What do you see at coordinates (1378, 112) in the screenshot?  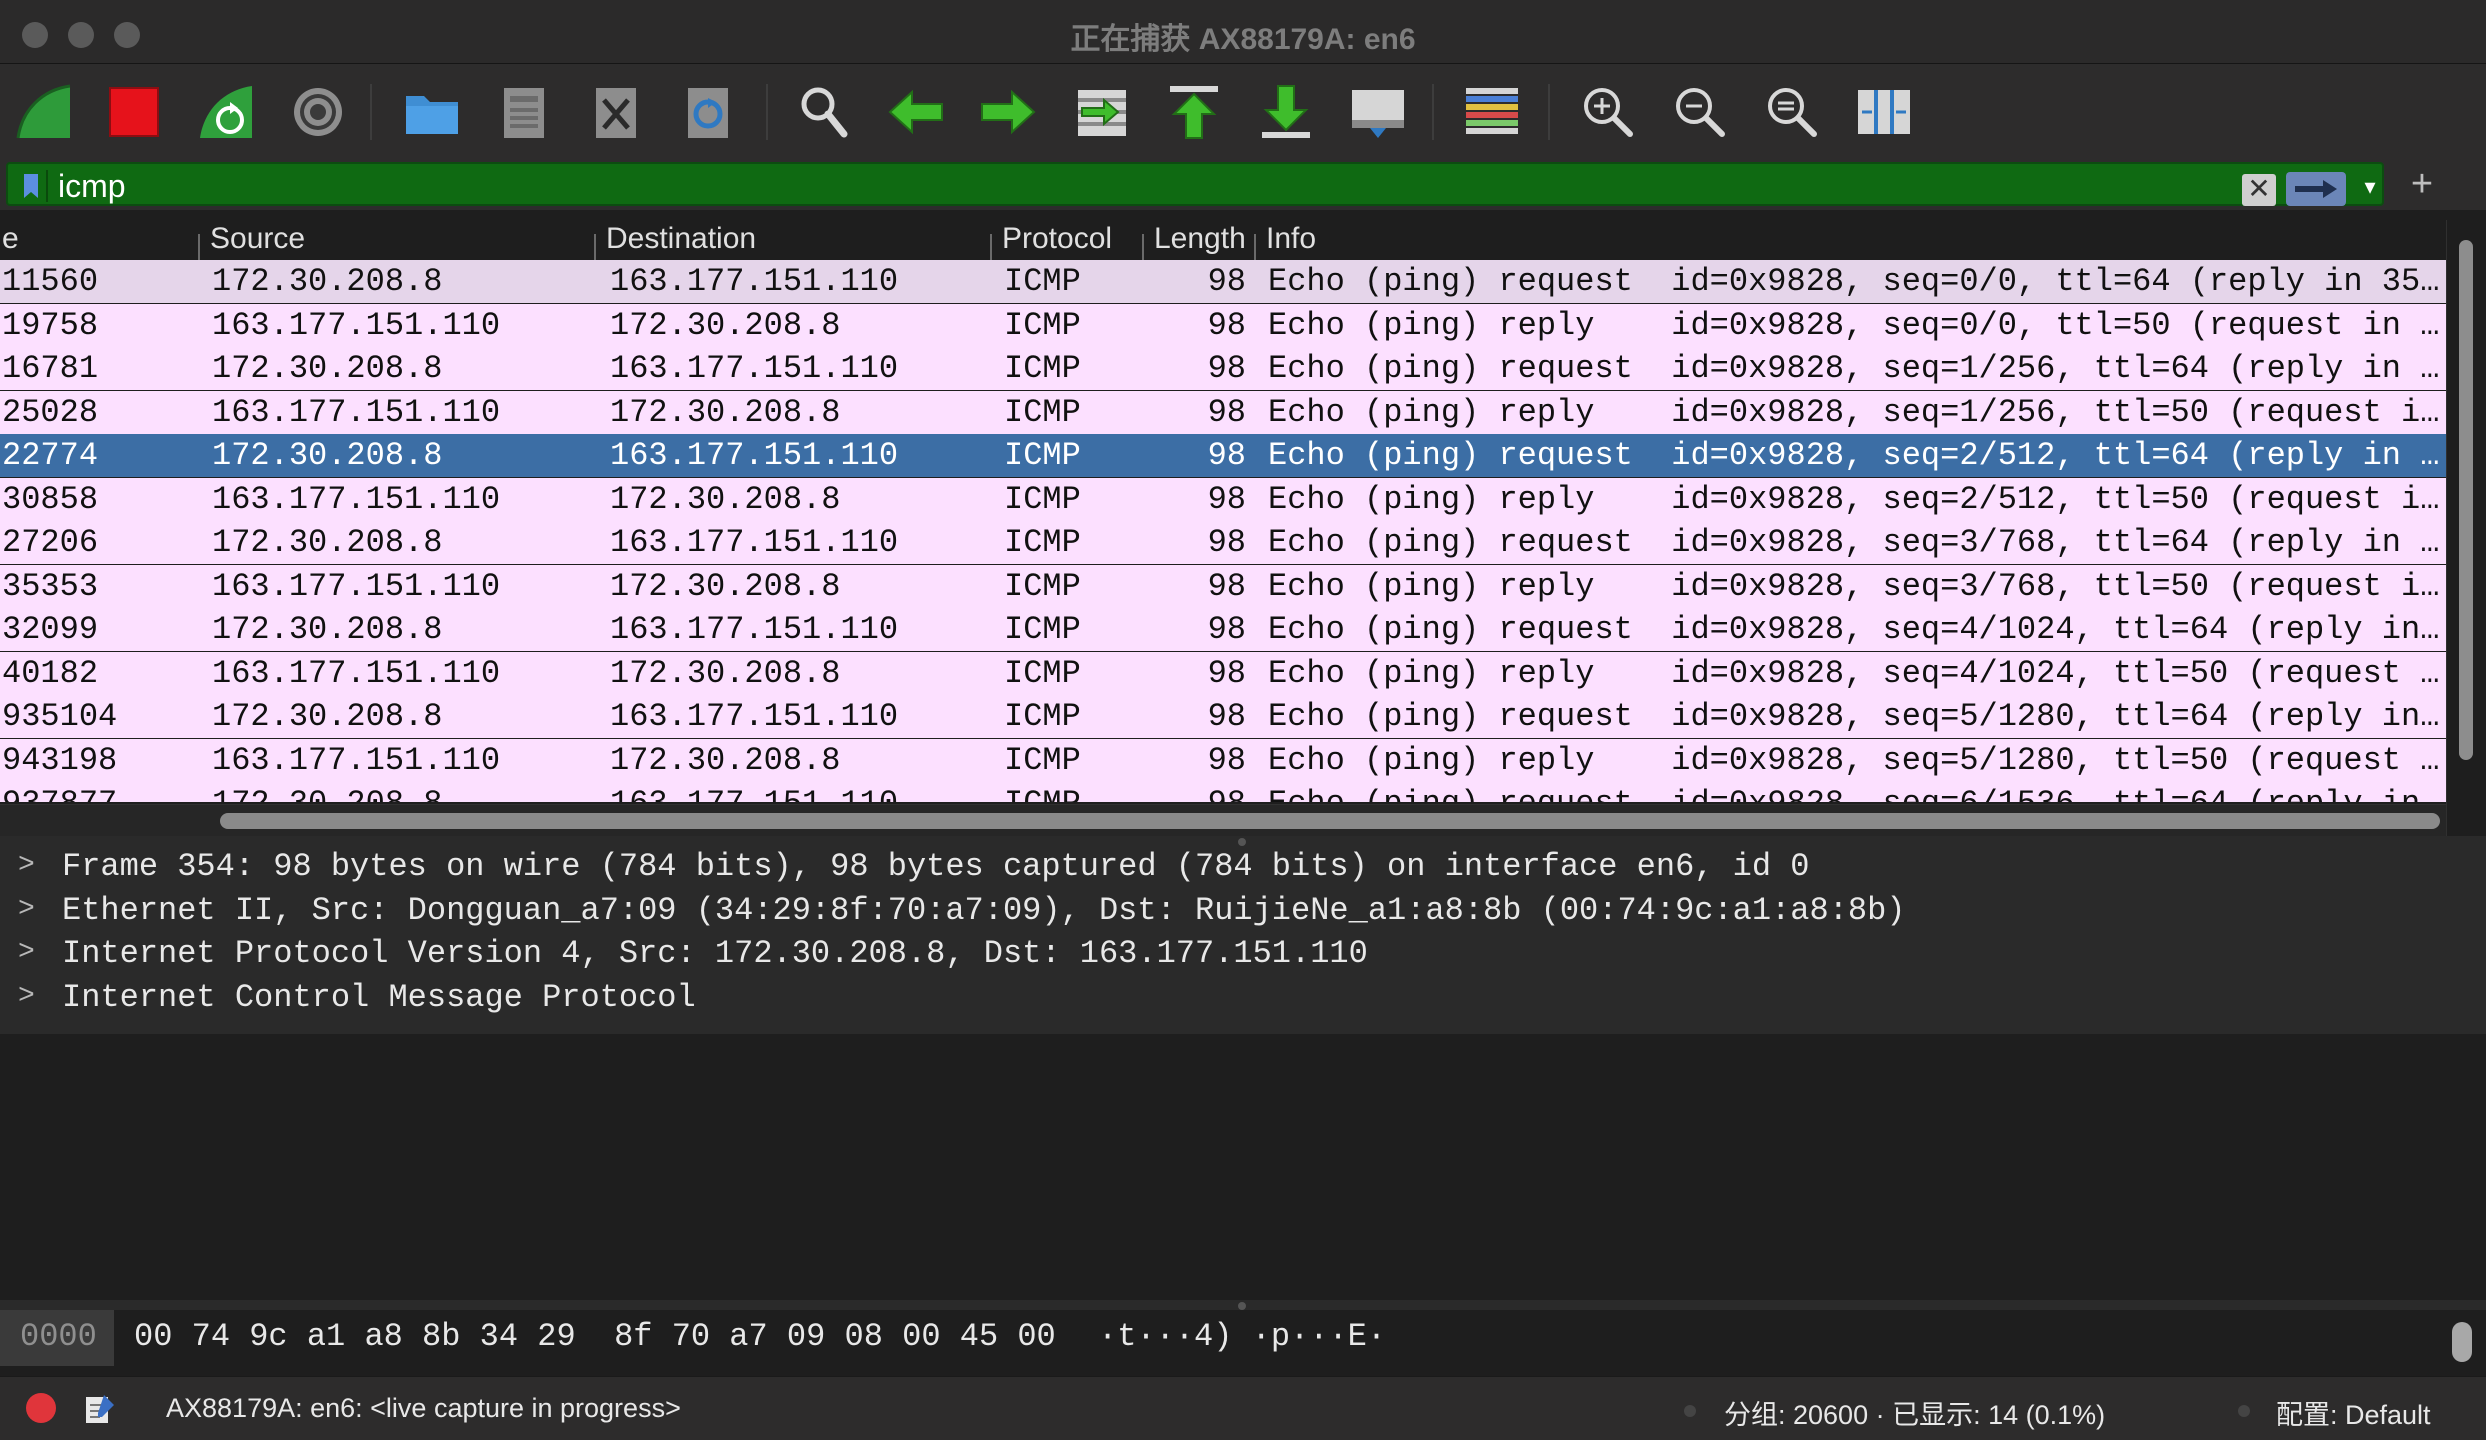 I see `autoscroll-icon` at bounding box center [1378, 112].